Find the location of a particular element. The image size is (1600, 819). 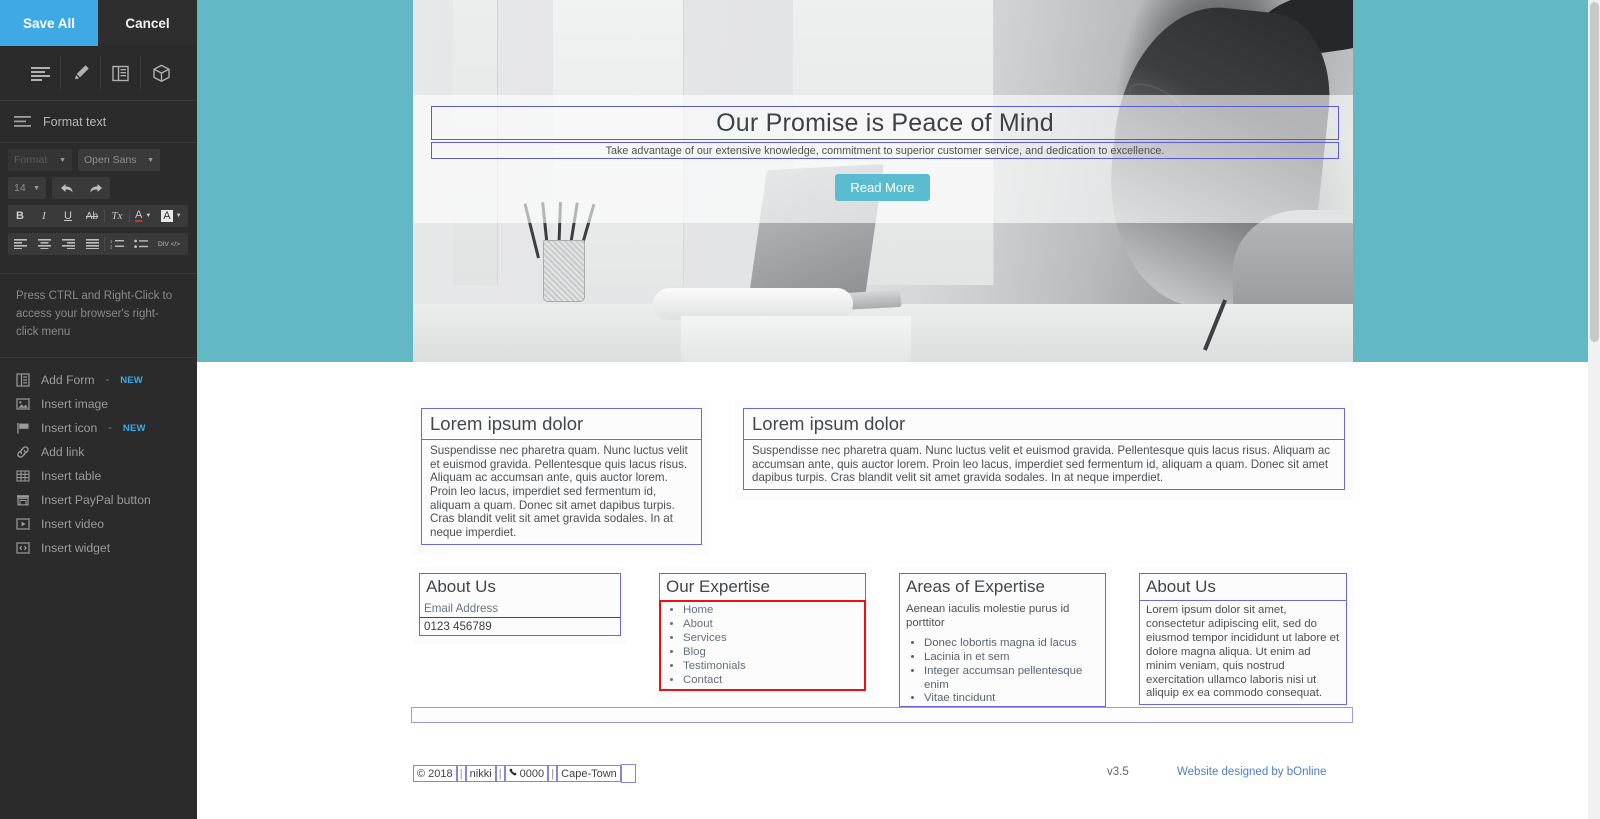

italic-button: I is located at coordinates (44, 216).